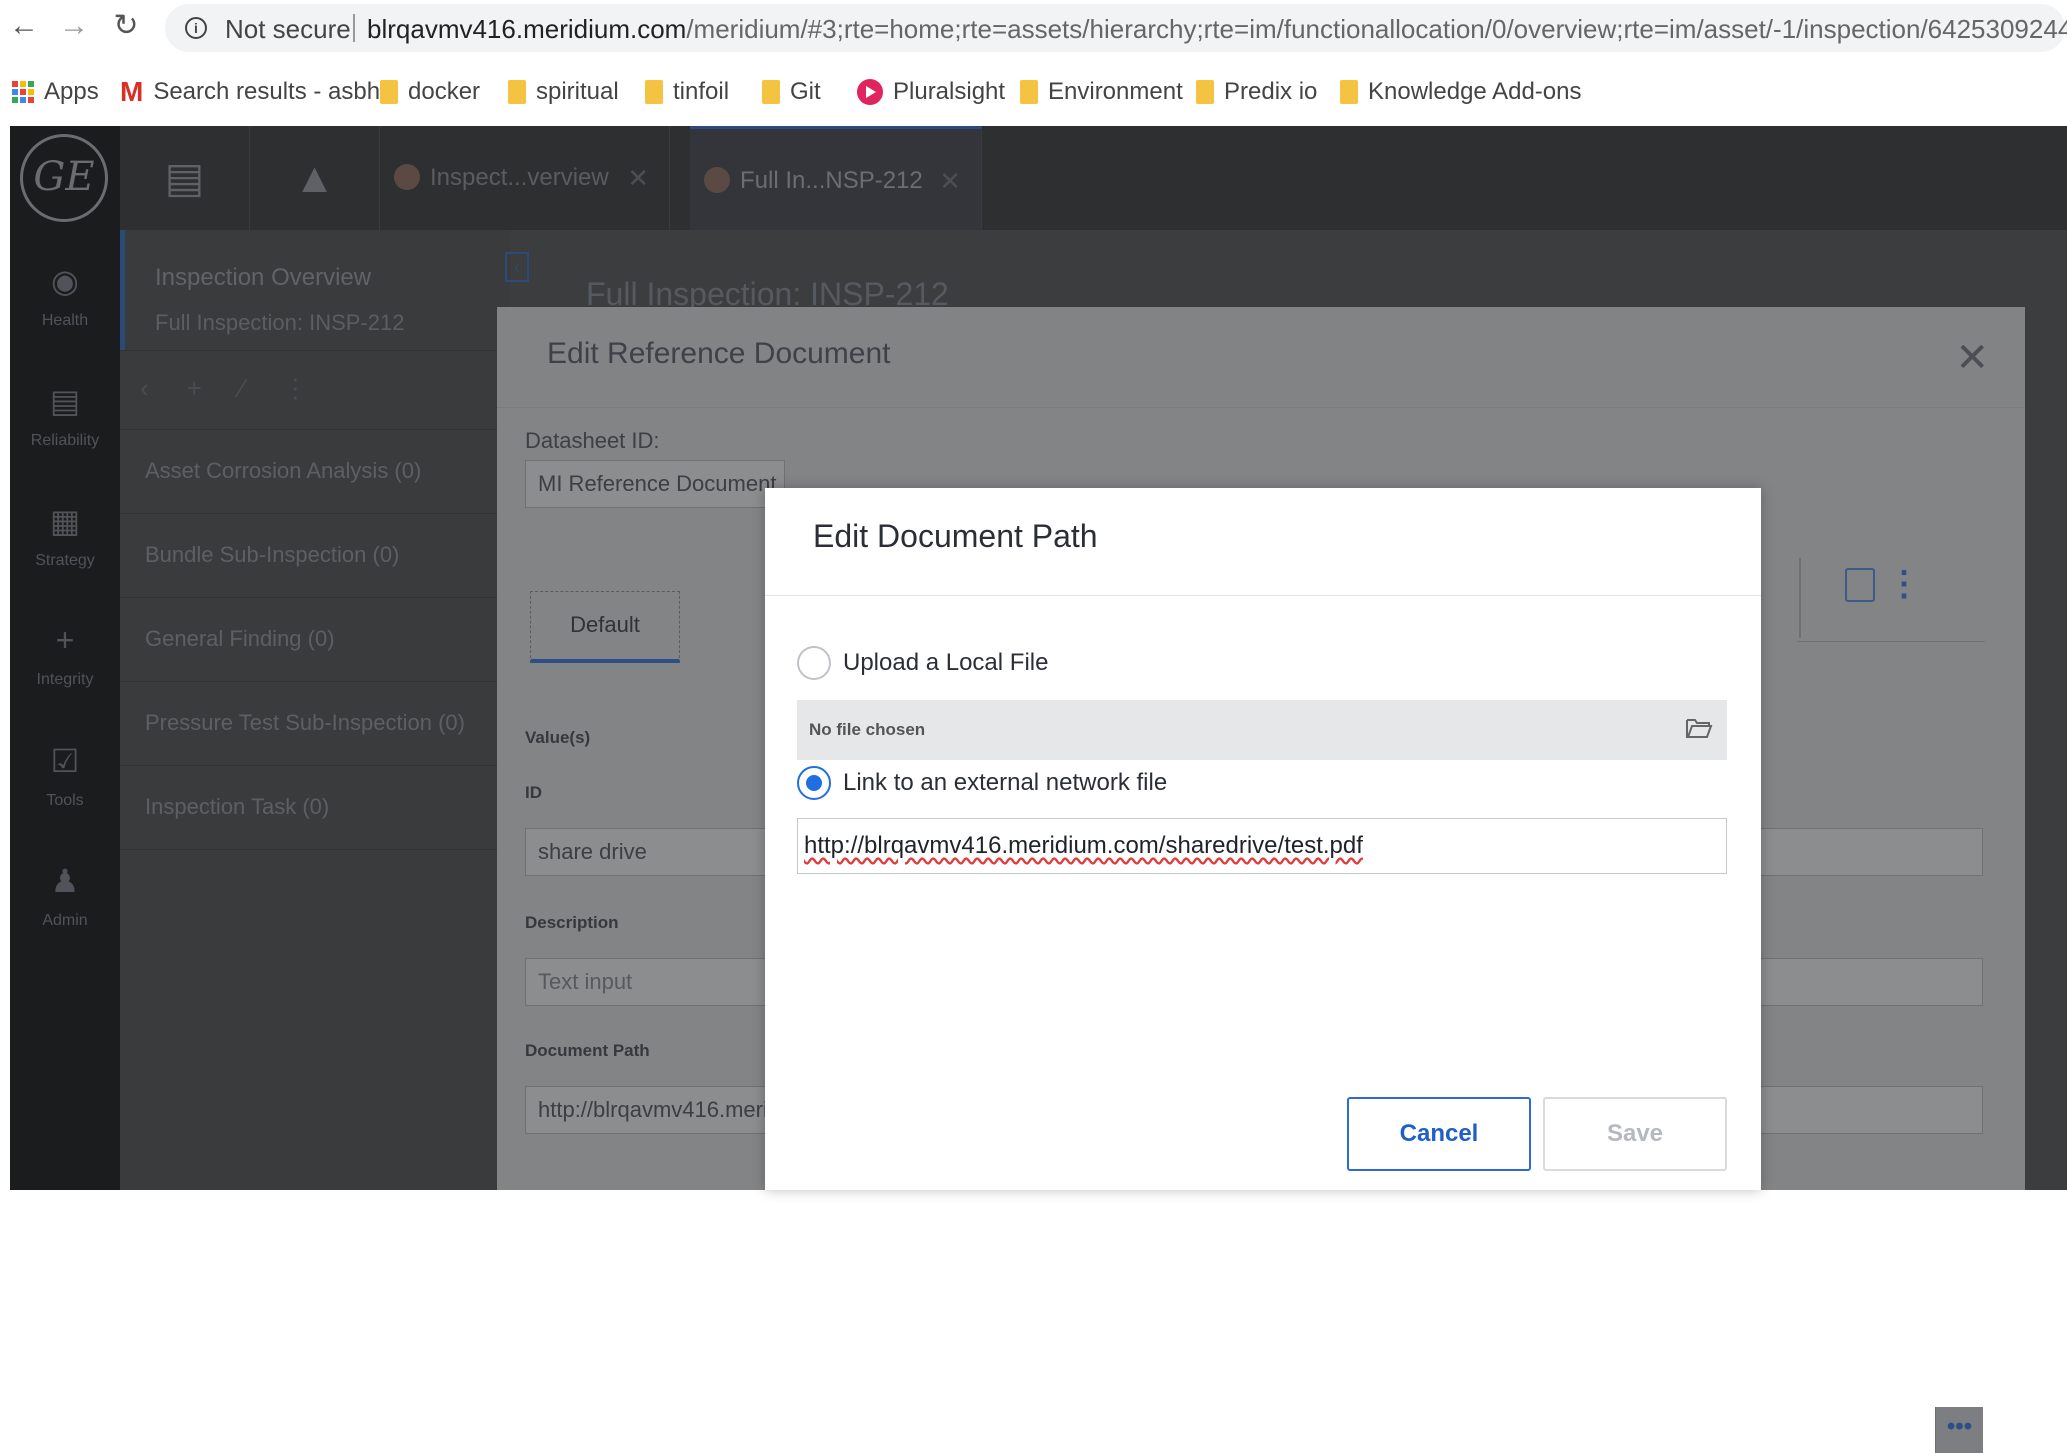 The width and height of the screenshot is (2067, 1453). What do you see at coordinates (525, 178) in the screenshot?
I see `tab-inspection-overview: Inspect...verview ✕` at bounding box center [525, 178].